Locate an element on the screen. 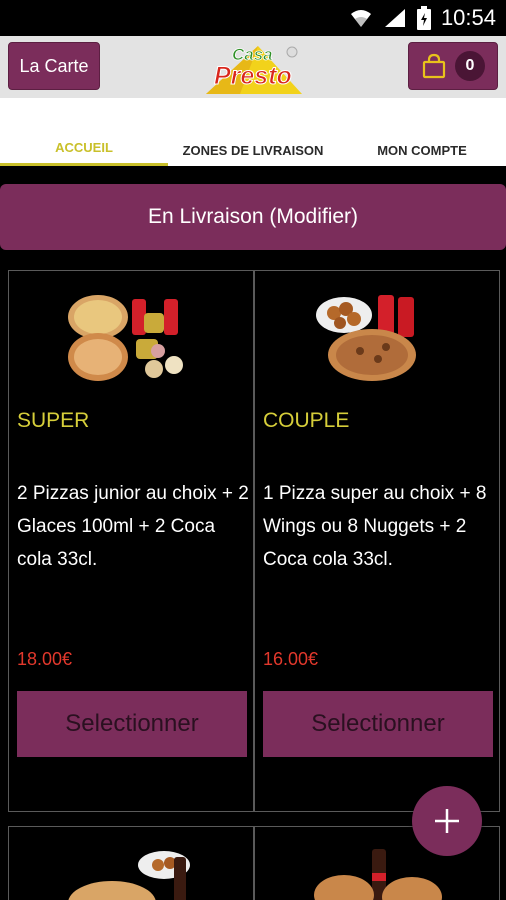 The height and width of the screenshot is (900, 506). status-icons: 10:54 is located at coordinates (422, 18).